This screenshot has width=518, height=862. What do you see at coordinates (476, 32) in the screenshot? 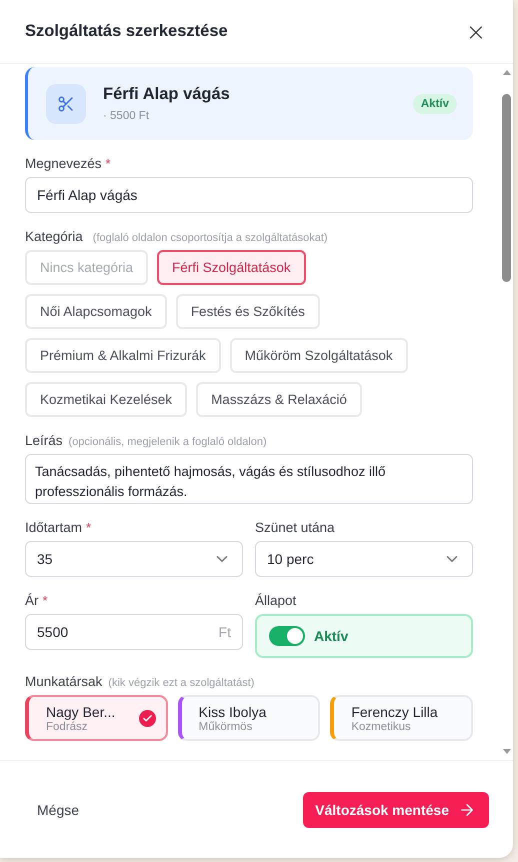
I see `close-button: ×` at bounding box center [476, 32].